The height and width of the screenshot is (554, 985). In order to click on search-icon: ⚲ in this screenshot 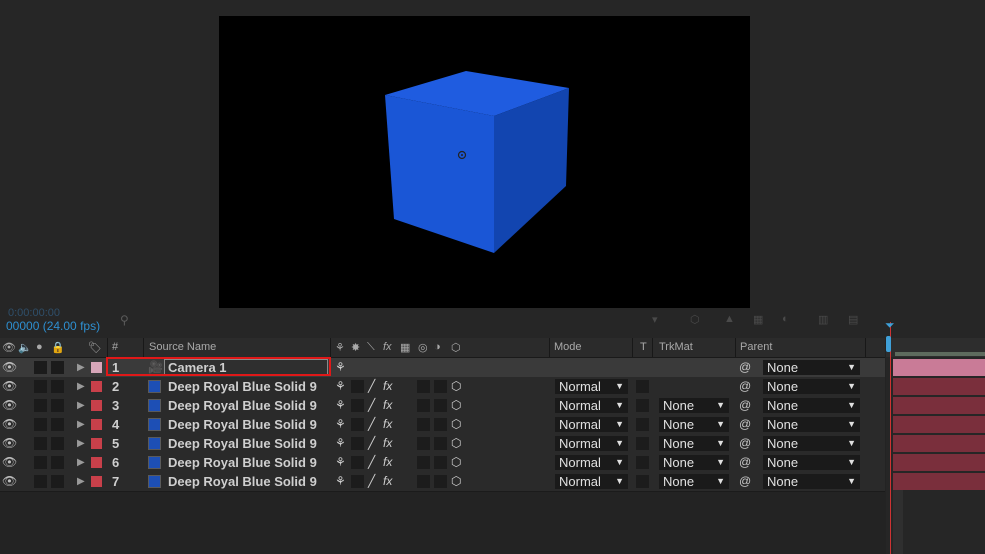, I will do `click(124, 320)`.